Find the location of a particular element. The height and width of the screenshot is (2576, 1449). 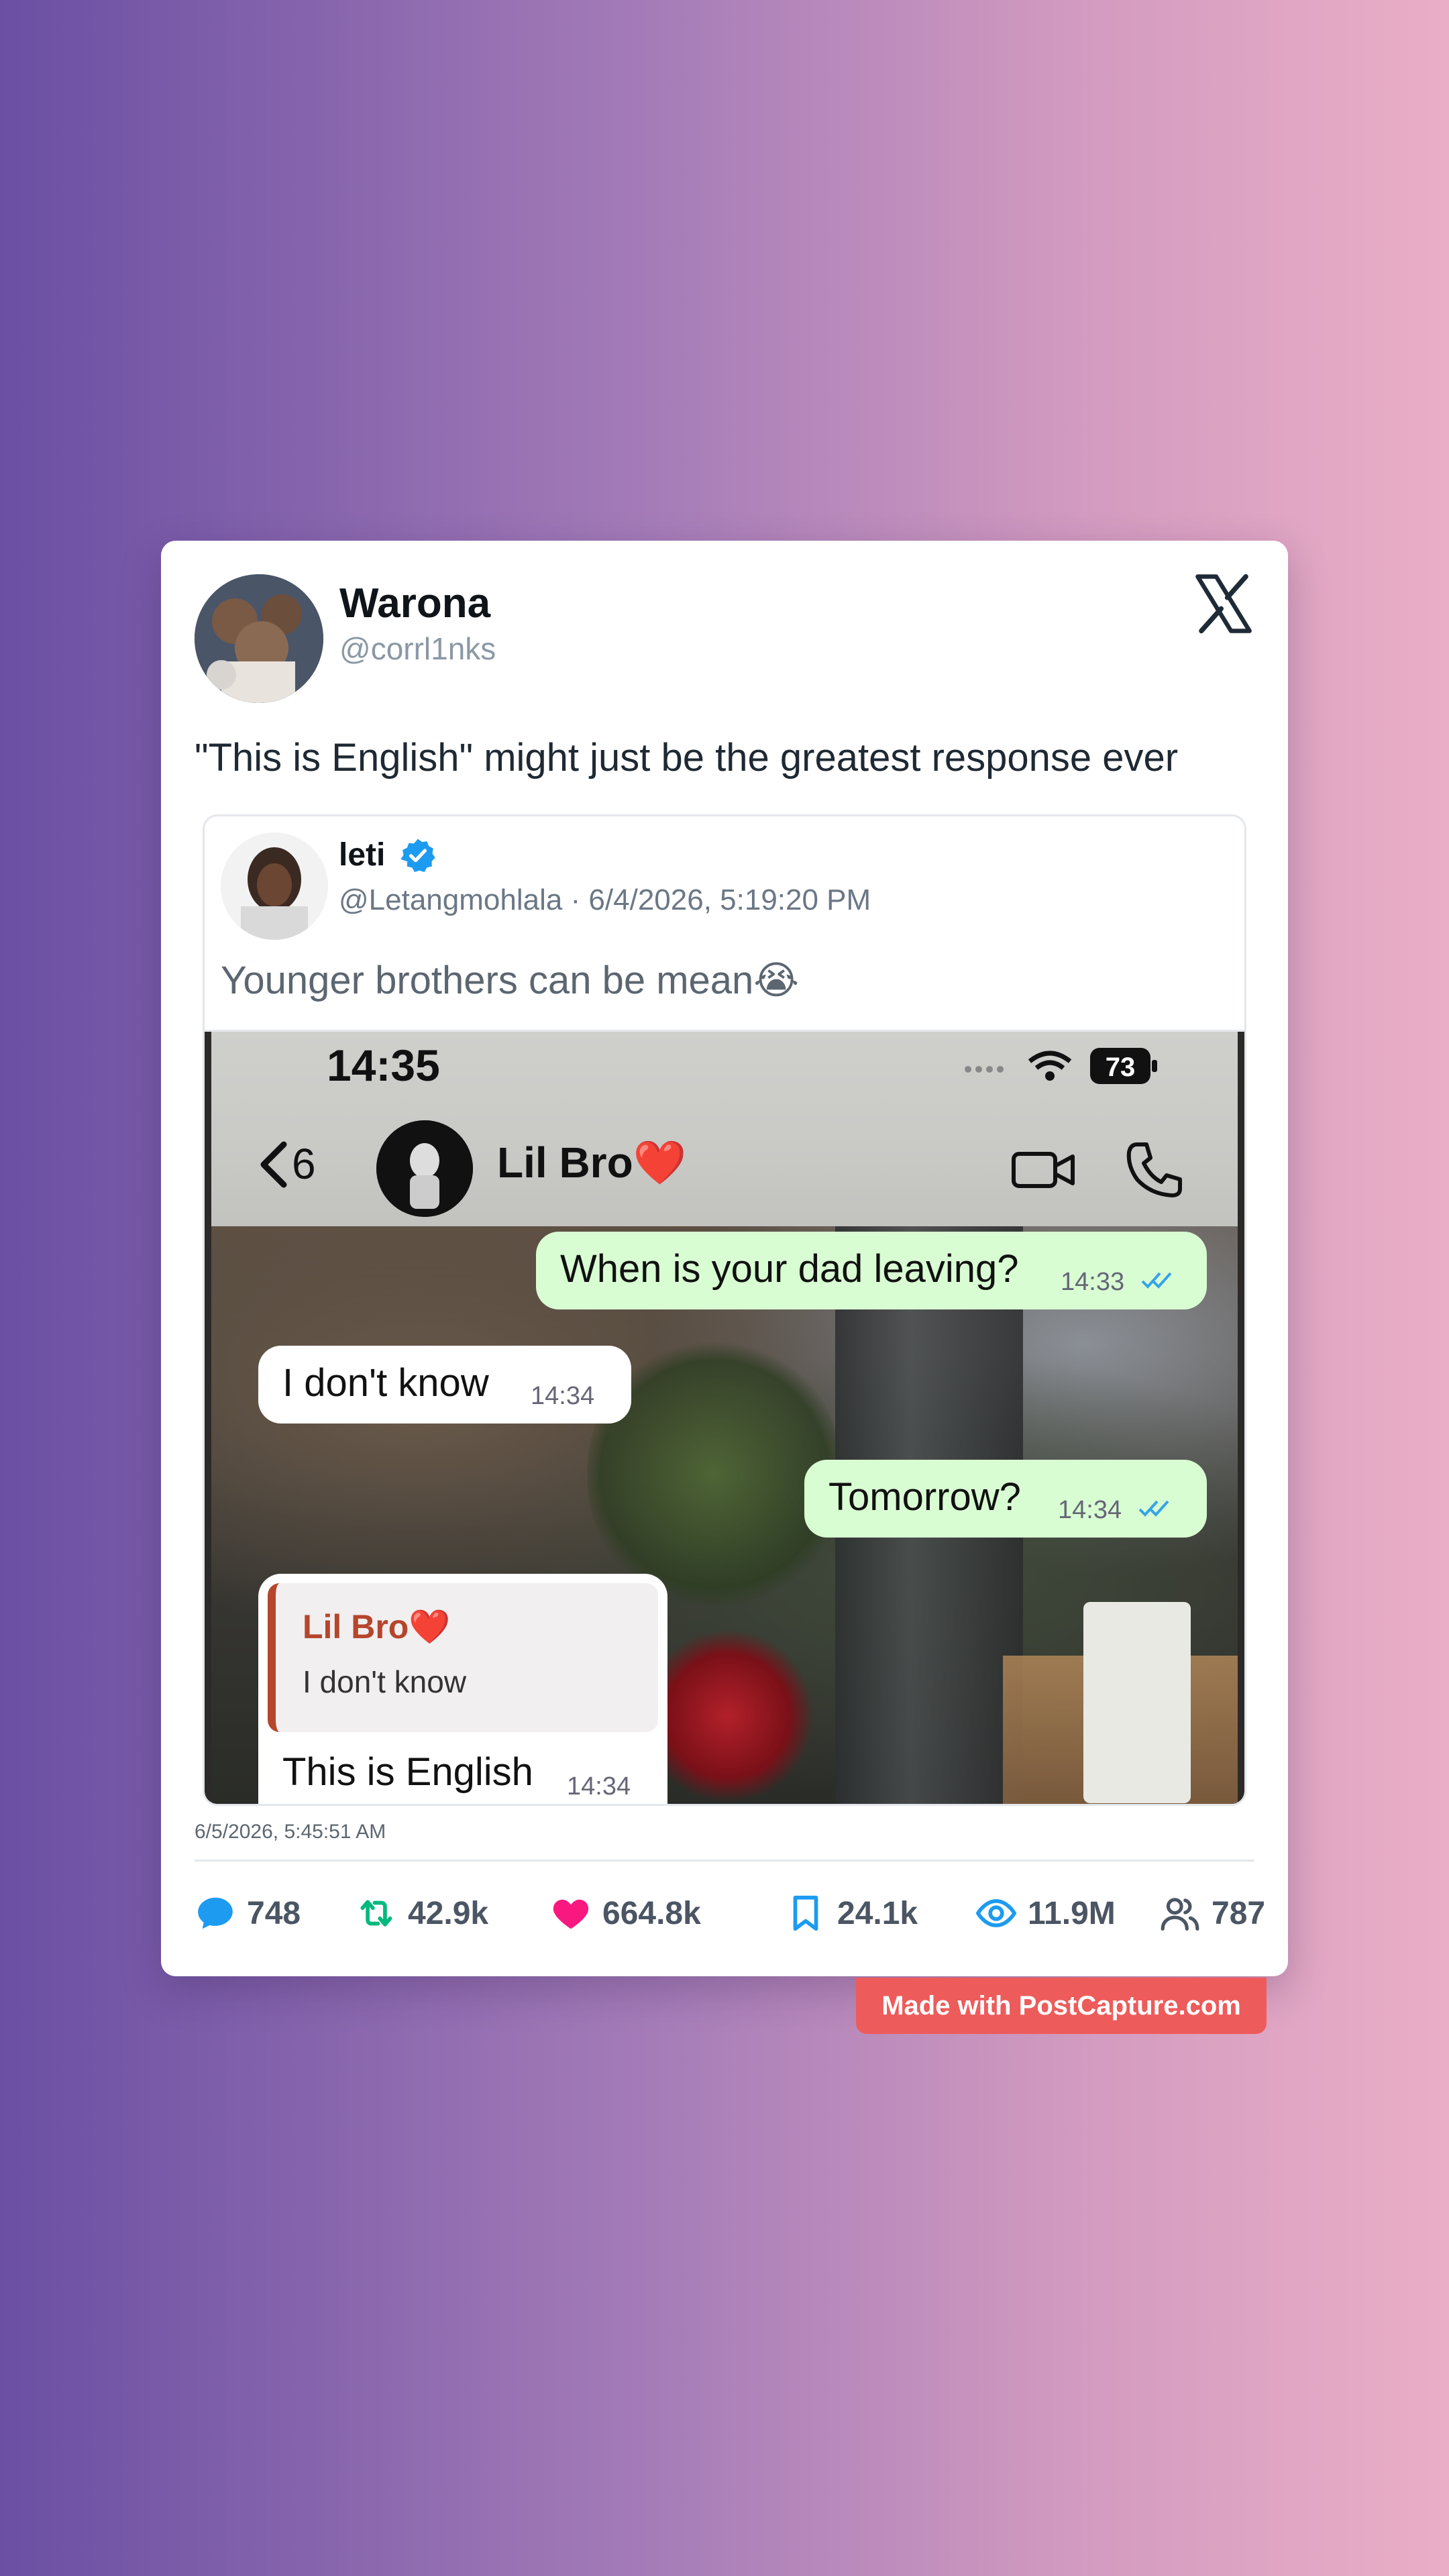

followers-count: 787 is located at coordinates (1239, 1913).